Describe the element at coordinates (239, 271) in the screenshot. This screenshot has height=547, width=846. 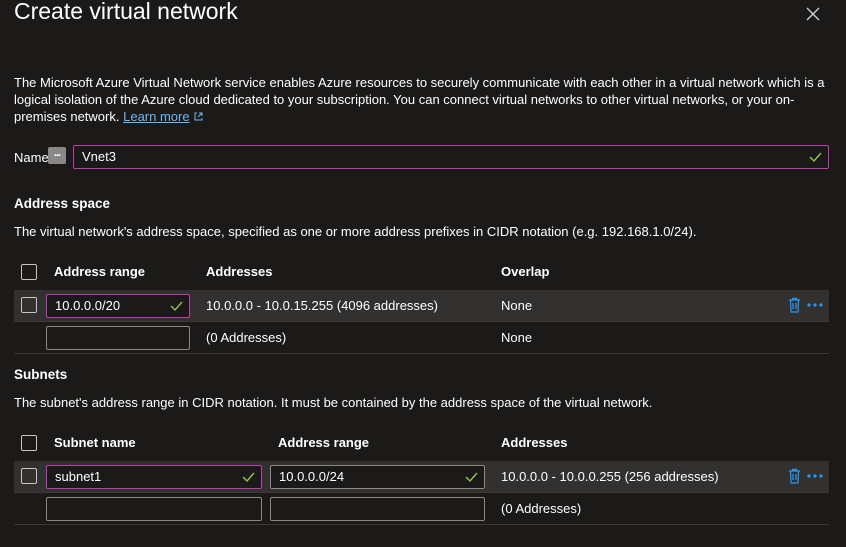
I see `column-header-addresses: Addresses` at that location.